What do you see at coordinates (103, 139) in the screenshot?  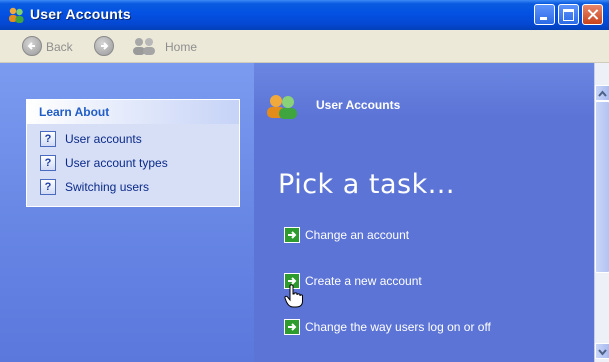 I see `learn-item-label: User accounts` at bounding box center [103, 139].